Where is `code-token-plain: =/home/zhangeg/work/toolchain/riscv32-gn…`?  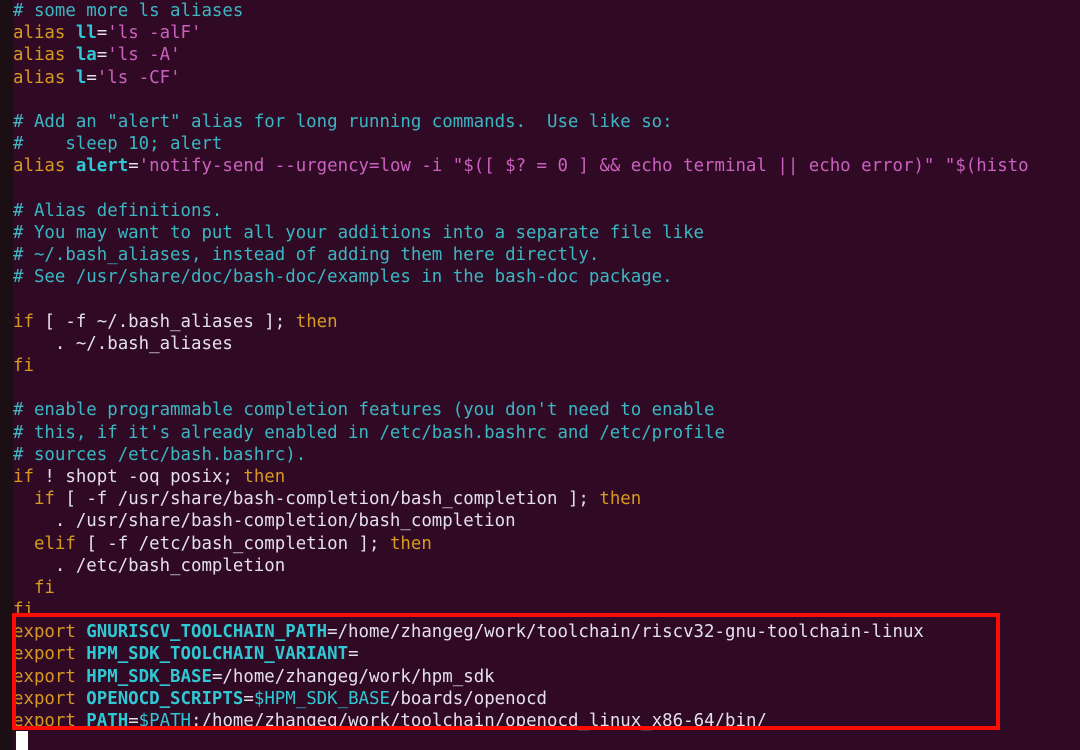 code-token-plain: =/home/zhangeg/work/toolchain/riscv32-gn… is located at coordinates (625, 632).